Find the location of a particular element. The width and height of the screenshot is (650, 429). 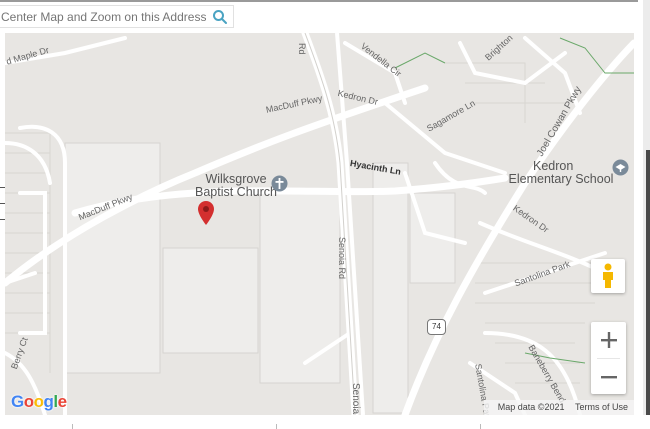

highway-shield: 74 is located at coordinates (436, 327).